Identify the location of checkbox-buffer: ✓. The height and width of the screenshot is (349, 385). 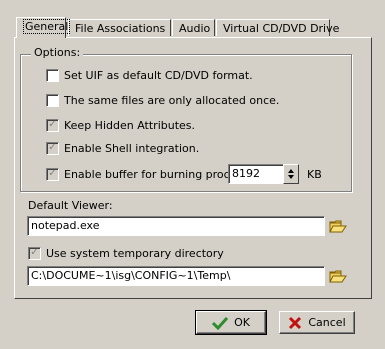
(52, 174).